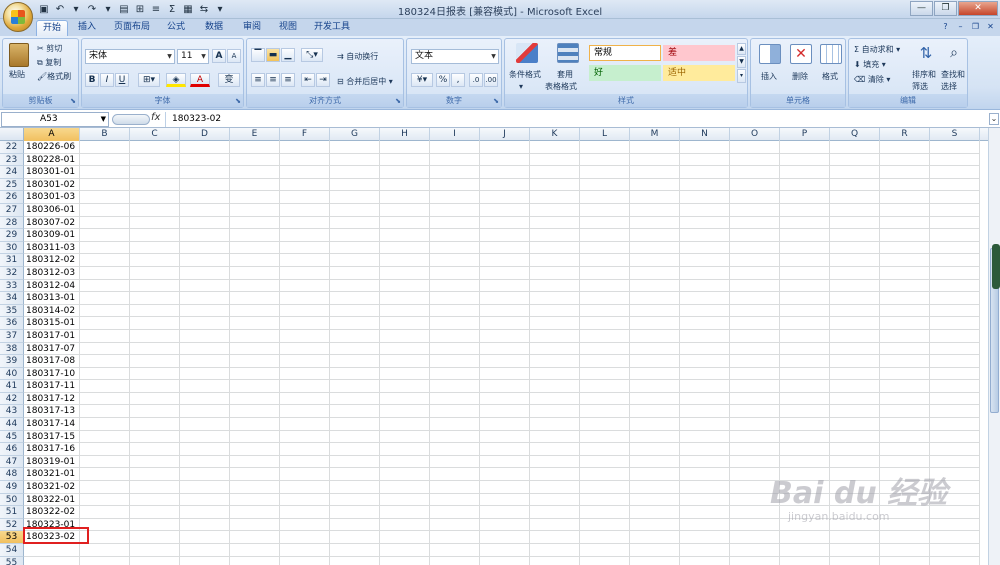 The height and width of the screenshot is (565, 1000). I want to click on cell-a: 180315-01, so click(52, 323).